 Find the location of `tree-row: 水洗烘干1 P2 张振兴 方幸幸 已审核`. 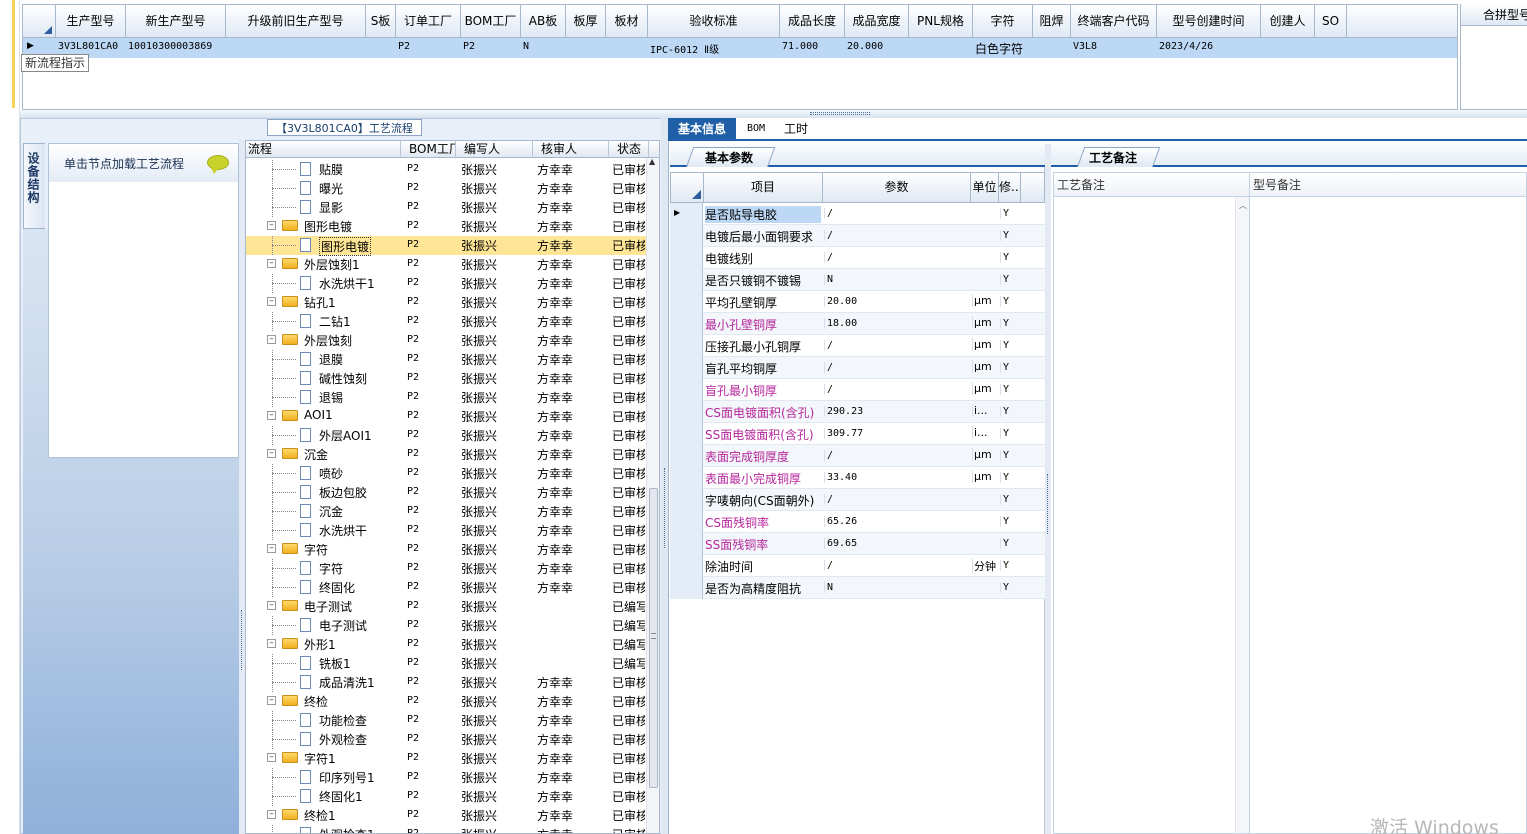

tree-row: 水洗烘干1 P2 张振兴 方幸幸 已审核 is located at coordinates (446, 283).